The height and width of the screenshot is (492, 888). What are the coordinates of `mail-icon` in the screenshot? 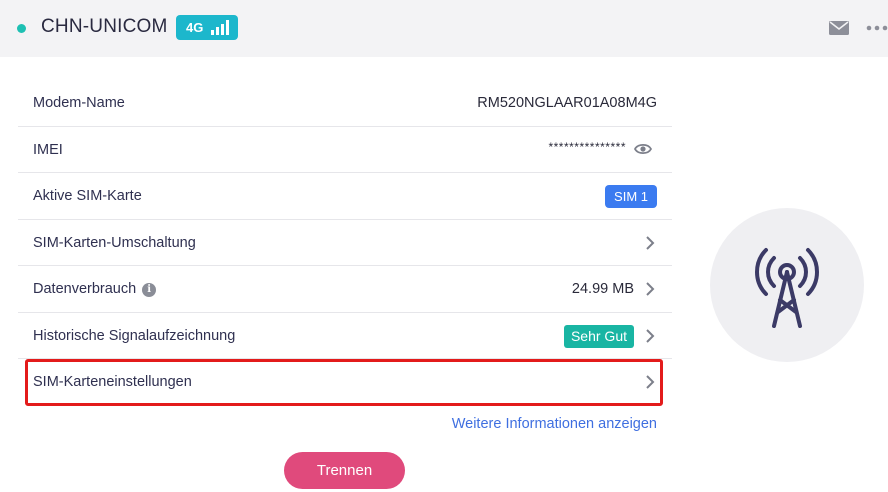 It's located at (839, 28).